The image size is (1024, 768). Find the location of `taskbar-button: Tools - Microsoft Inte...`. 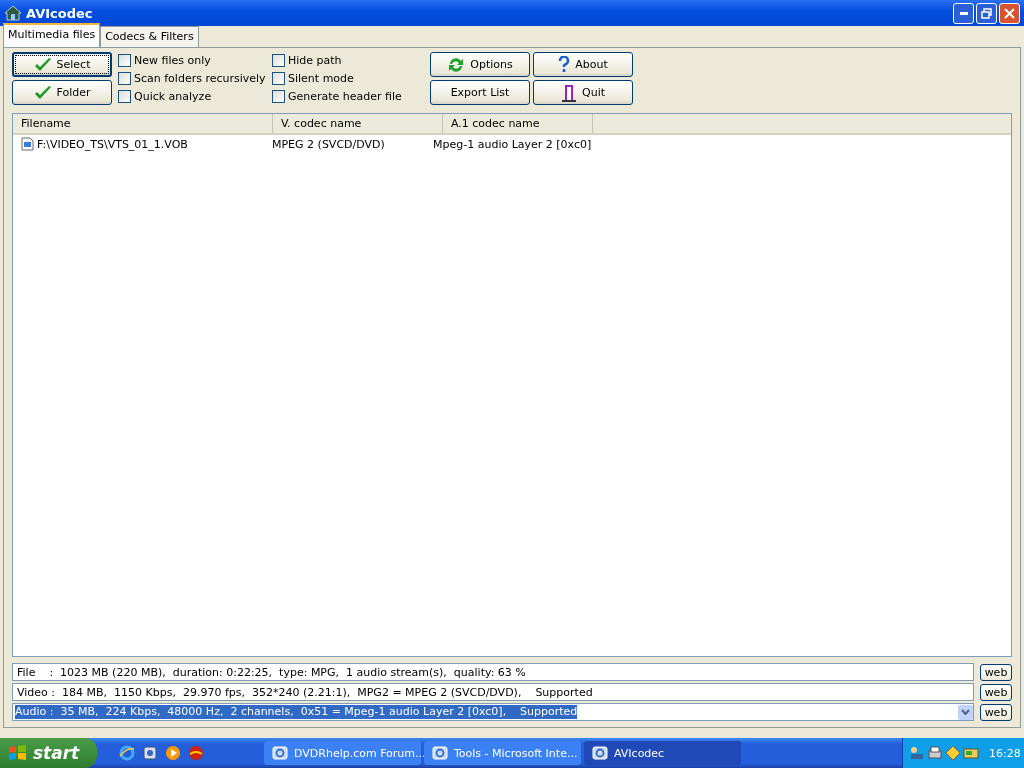

taskbar-button: Tools - Microsoft Inte... is located at coordinates (502, 753).